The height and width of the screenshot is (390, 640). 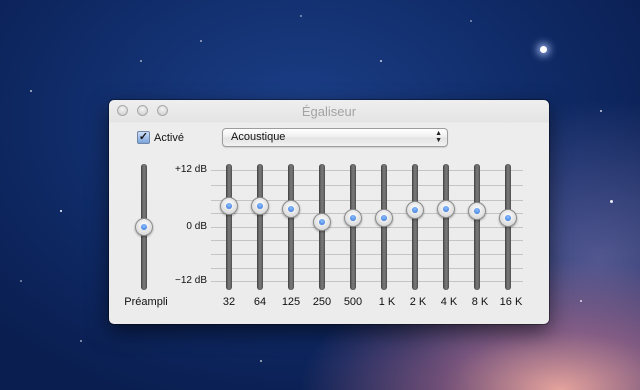 I want to click on window-title: Égaliseur, so click(x=329, y=111).